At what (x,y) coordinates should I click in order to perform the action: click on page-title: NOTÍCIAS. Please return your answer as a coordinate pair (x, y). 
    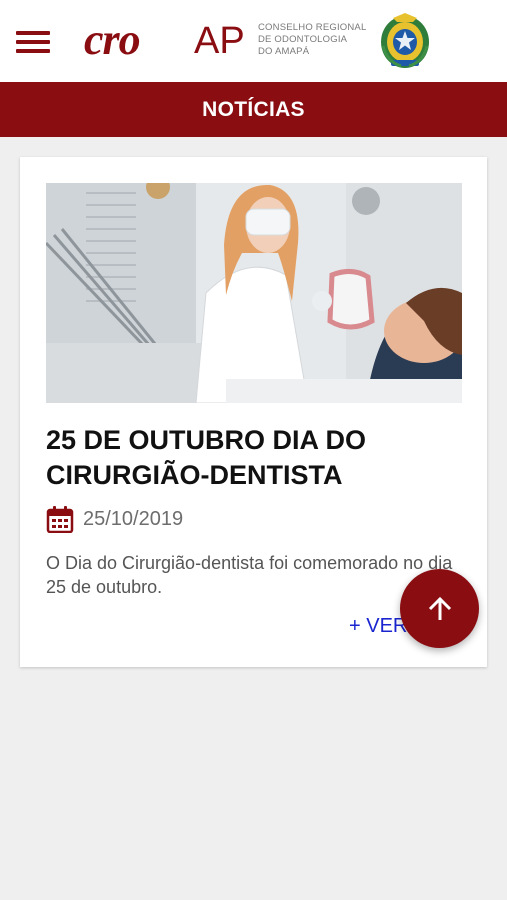
    Looking at the image, I should click on (253, 109).